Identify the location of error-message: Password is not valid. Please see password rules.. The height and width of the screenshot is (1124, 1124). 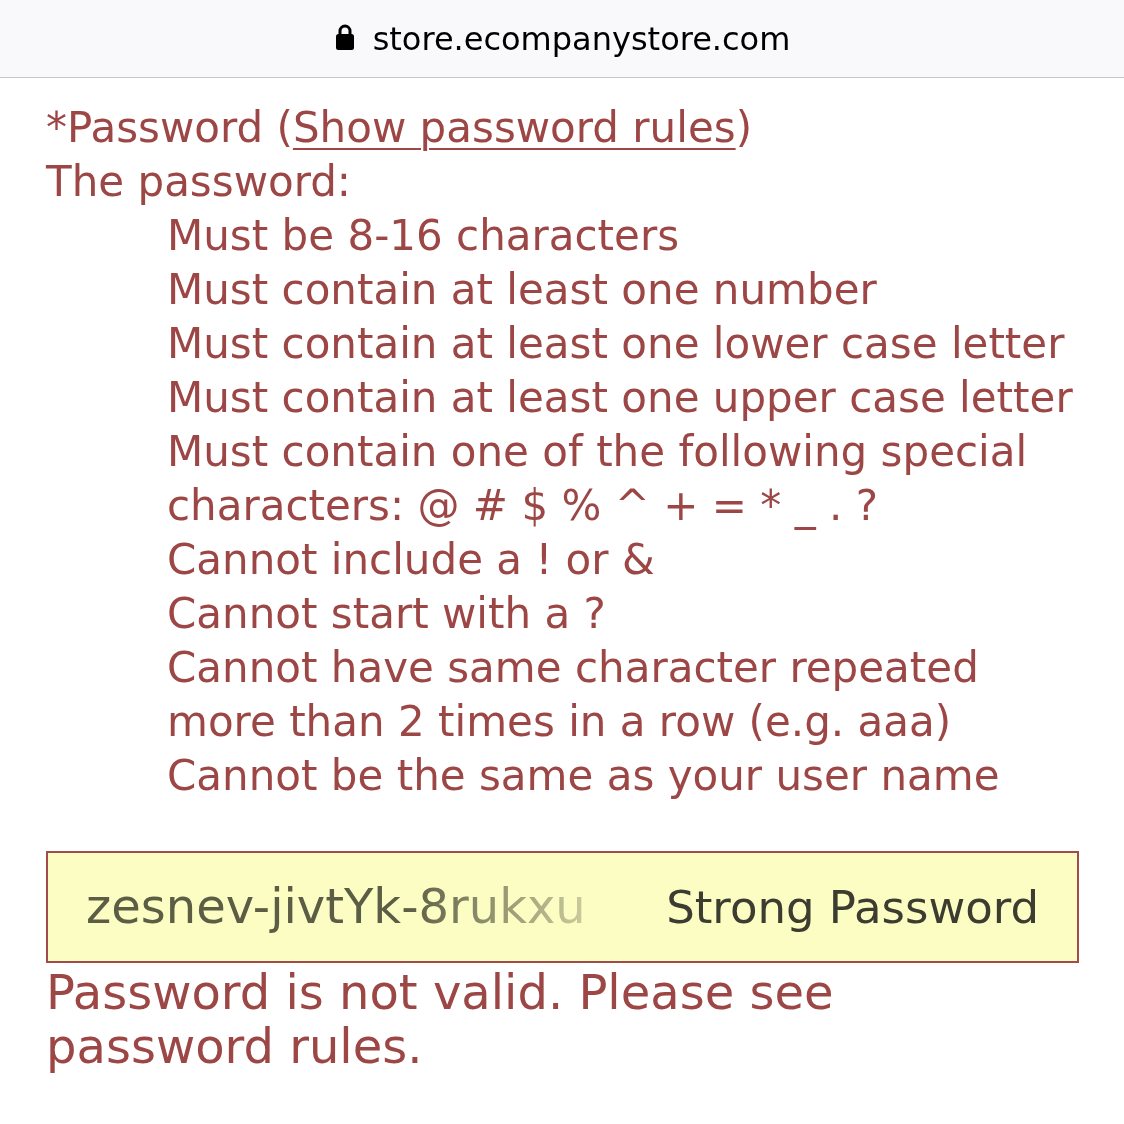
(440, 1019).